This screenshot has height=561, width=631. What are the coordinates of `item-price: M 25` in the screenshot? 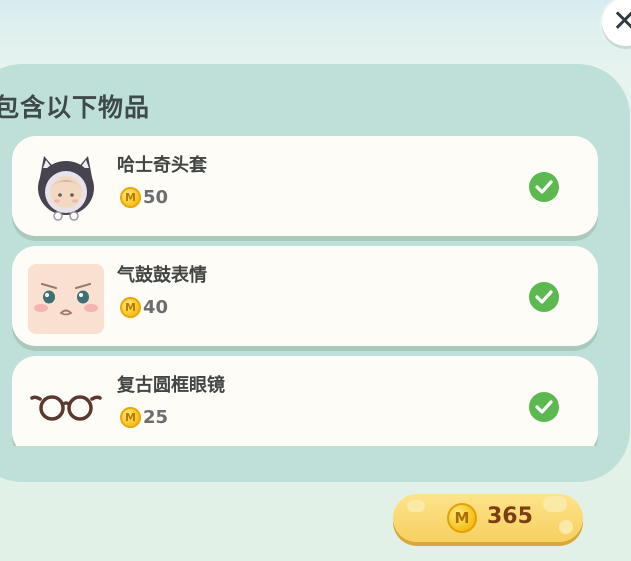 It's located at (144, 417).